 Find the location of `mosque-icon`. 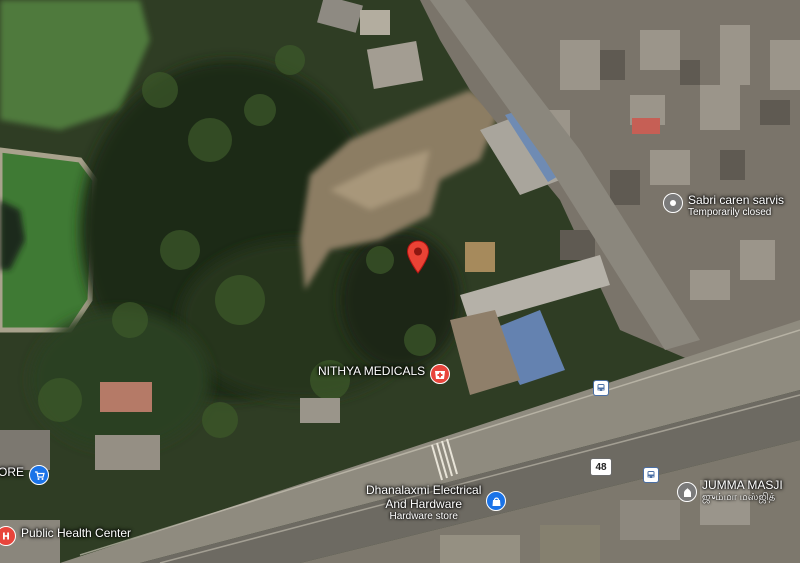

mosque-icon is located at coordinates (687, 492).